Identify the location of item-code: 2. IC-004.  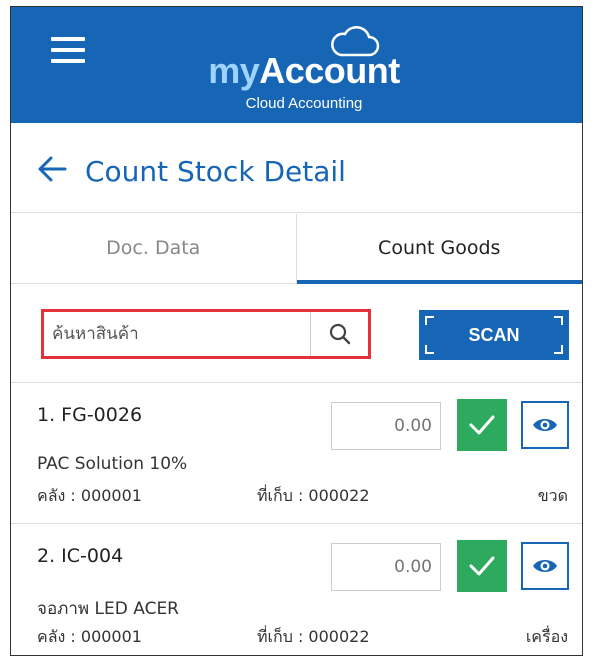
(80, 556).